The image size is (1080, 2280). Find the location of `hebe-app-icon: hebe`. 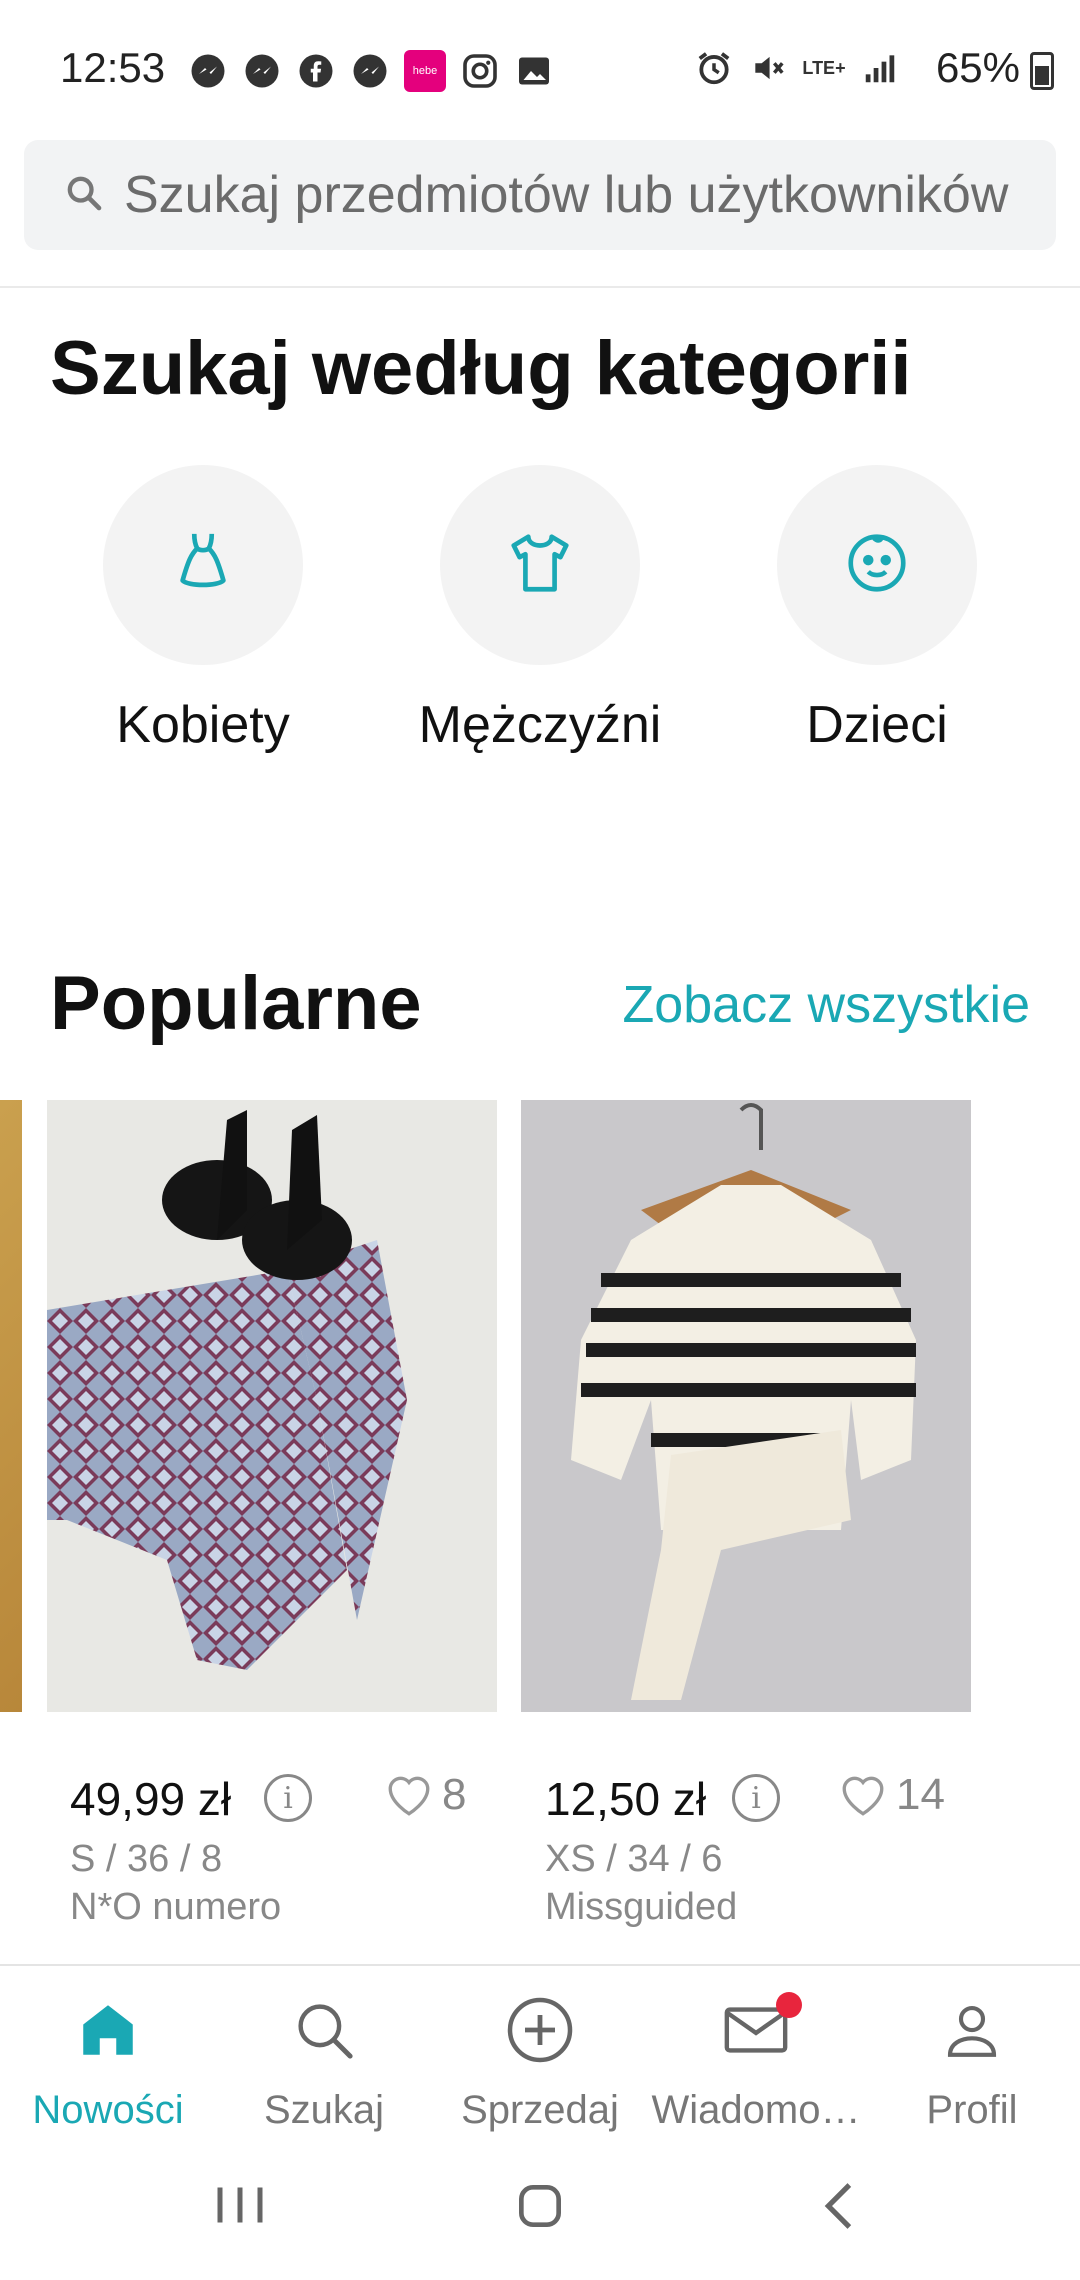

hebe-app-icon: hebe is located at coordinates (425, 71).